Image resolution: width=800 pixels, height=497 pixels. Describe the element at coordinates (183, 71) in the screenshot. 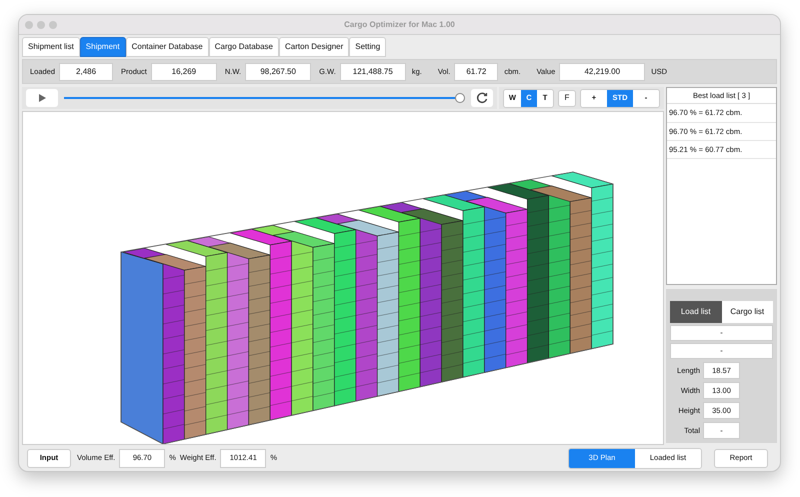

I see `value-field: 16,269` at that location.